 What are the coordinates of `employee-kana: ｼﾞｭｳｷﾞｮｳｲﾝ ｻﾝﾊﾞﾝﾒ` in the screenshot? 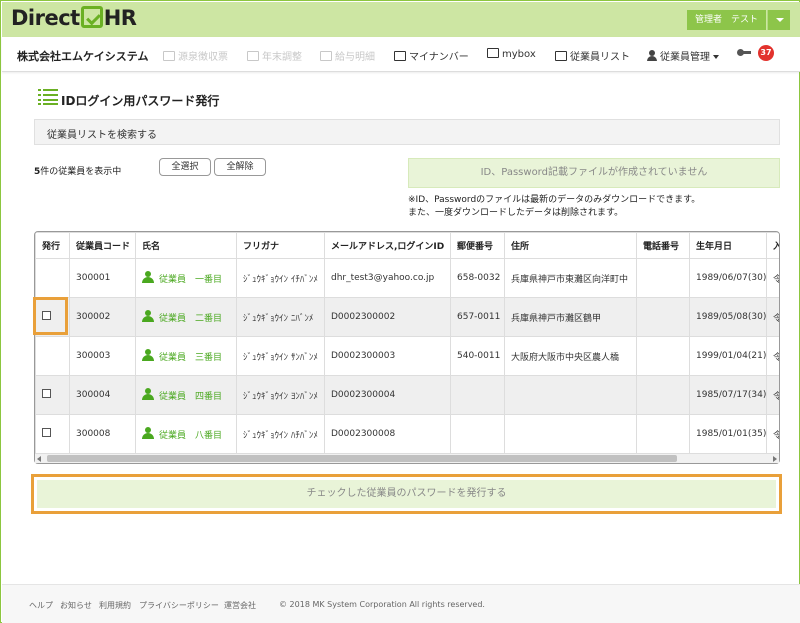 It's located at (280, 356).